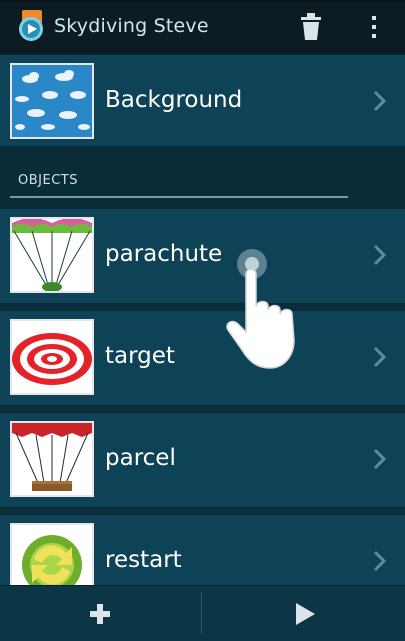 This screenshot has height=641, width=405. What do you see at coordinates (140, 458) in the screenshot?
I see `object-label: parcel` at bounding box center [140, 458].